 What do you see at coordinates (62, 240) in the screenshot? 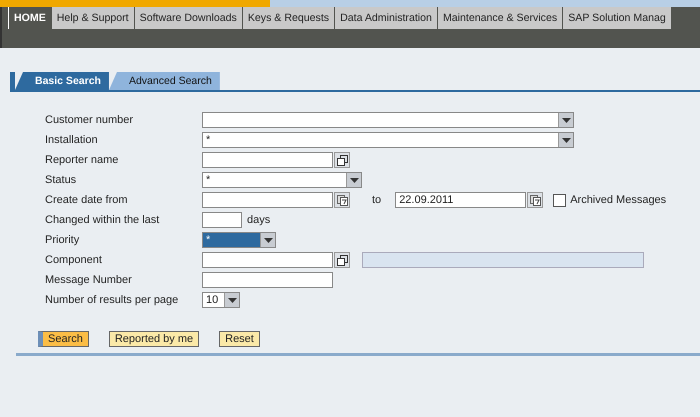
I see `field-label: Priority` at bounding box center [62, 240].